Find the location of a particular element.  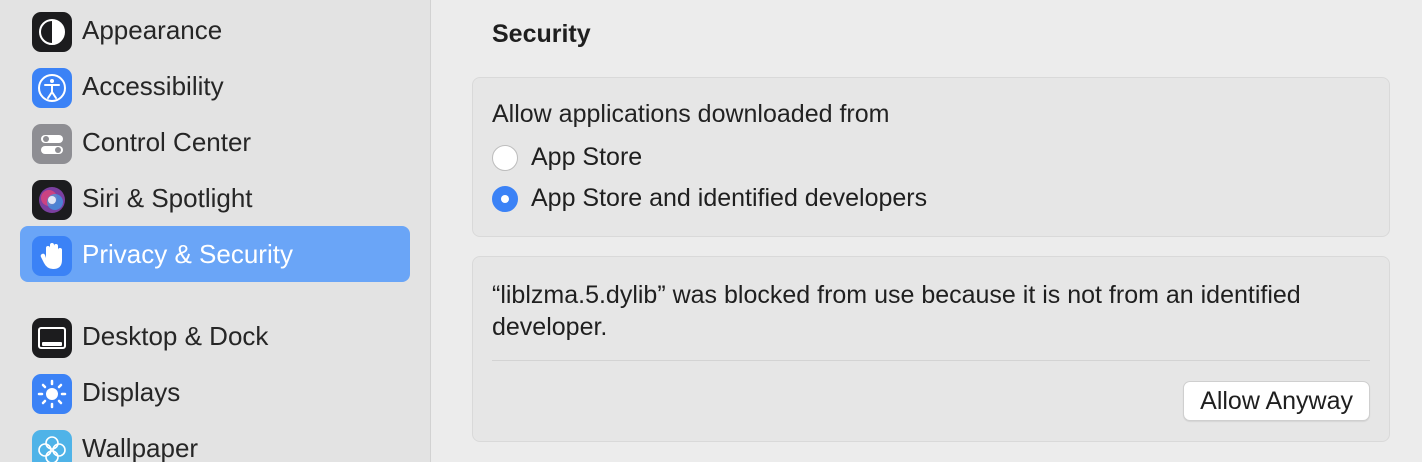

sidebar-item-appearance: Appearance is located at coordinates (215, 30).